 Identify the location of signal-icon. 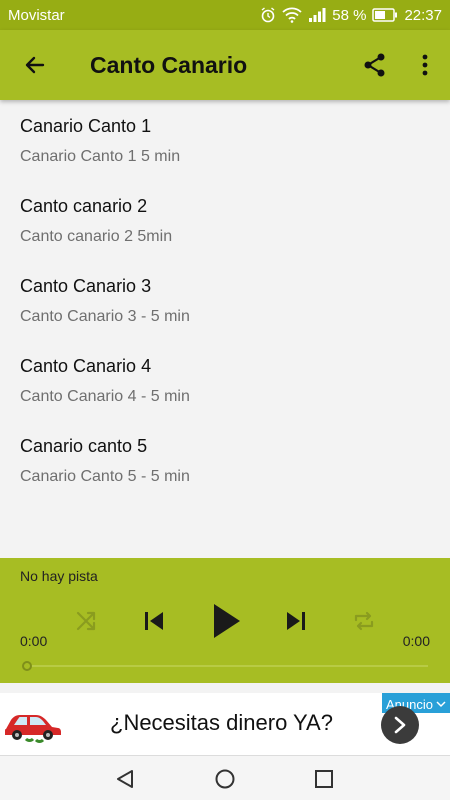
(317, 15).